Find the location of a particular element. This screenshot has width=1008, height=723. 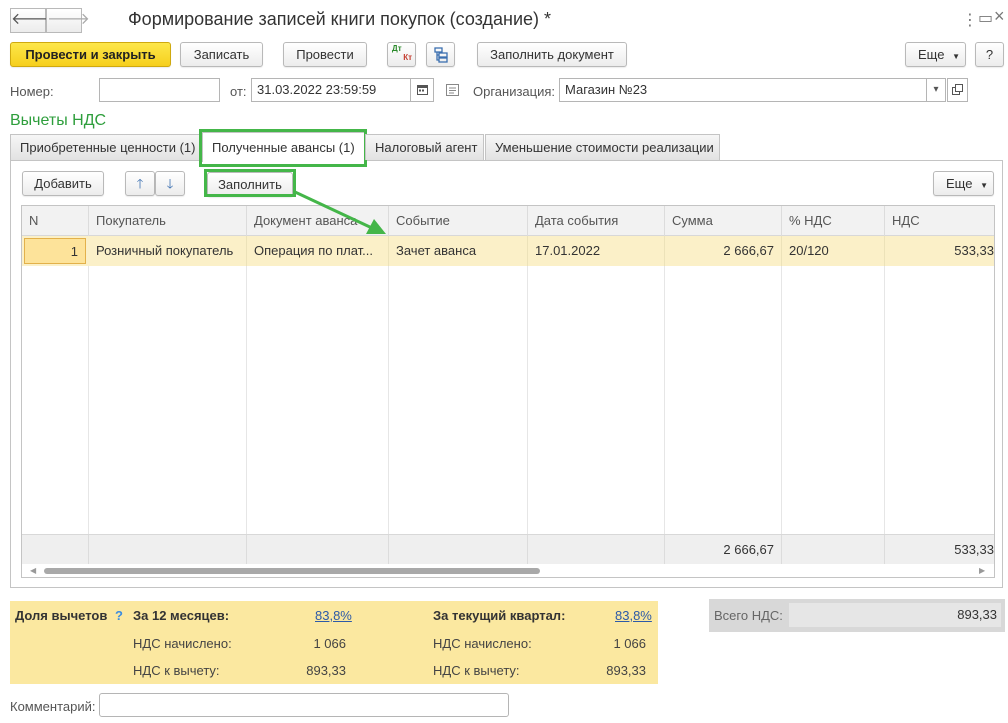

quarter-deductible-label: НДС к вычету: is located at coordinates (476, 670).